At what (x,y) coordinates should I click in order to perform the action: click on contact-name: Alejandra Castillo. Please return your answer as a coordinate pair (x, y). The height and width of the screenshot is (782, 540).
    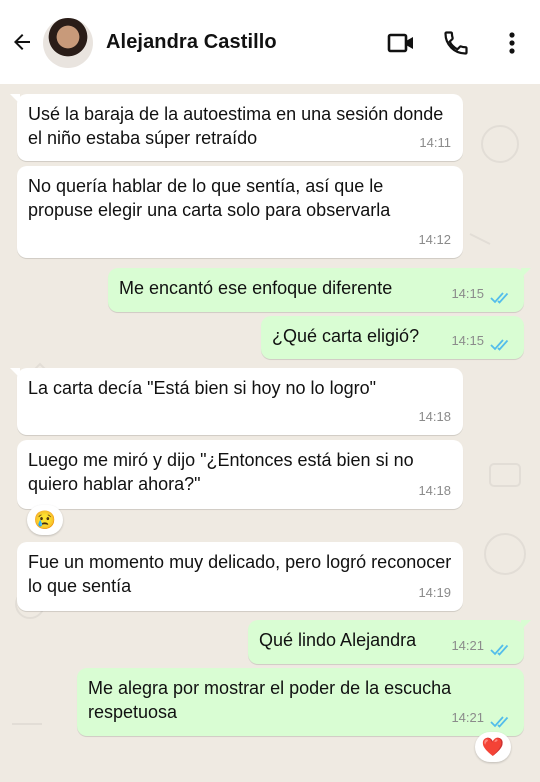
    Looking at the image, I should click on (191, 42).